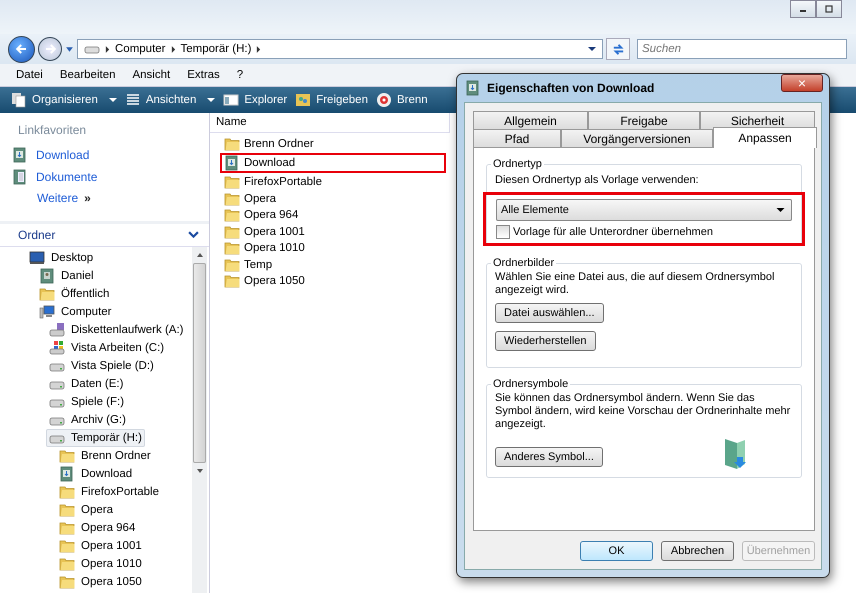 This screenshot has height=593, width=856. What do you see at coordinates (100, 546) in the screenshot?
I see `tree-item: Opera 1001` at bounding box center [100, 546].